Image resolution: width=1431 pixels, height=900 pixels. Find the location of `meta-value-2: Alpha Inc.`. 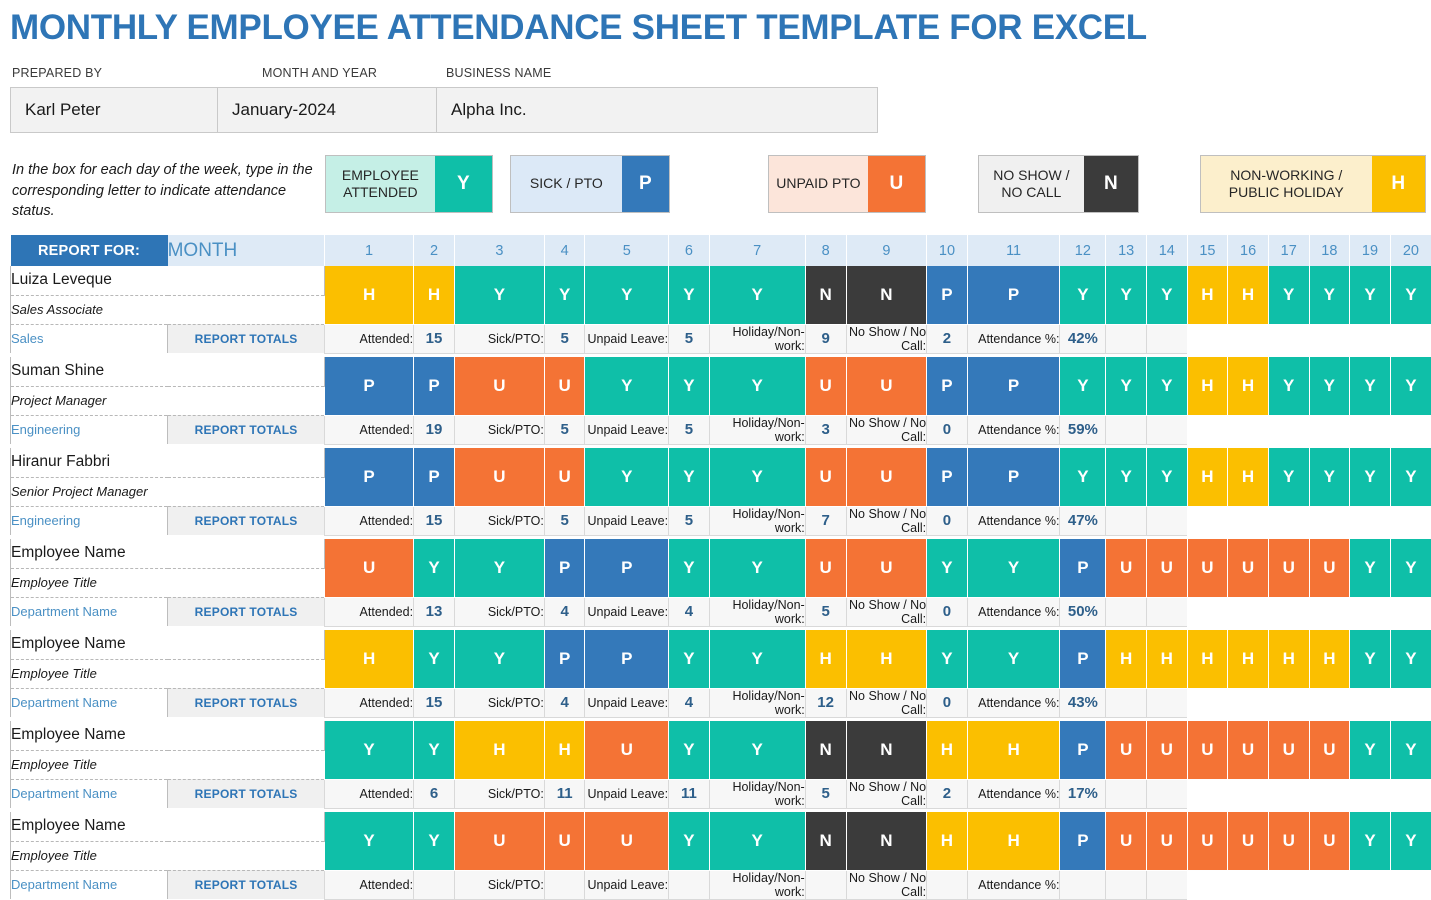

meta-value-2: Alpha Inc. is located at coordinates (657, 110).